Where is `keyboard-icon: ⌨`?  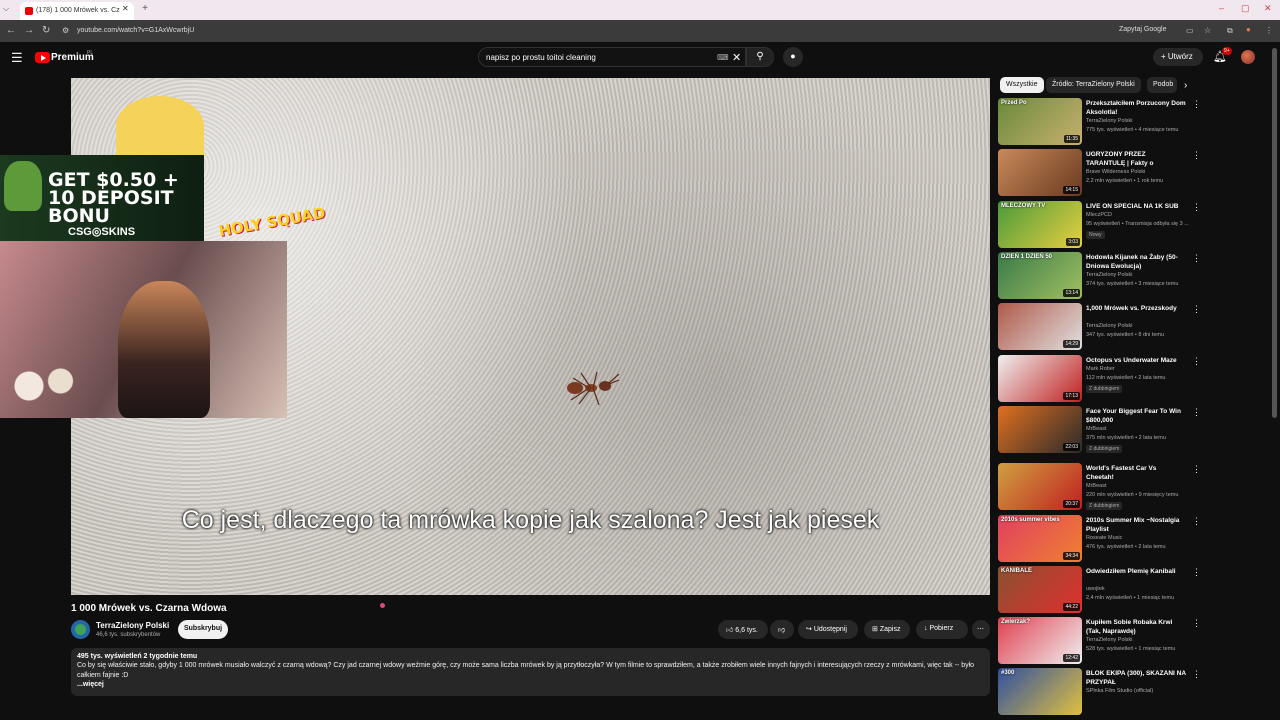
keyboard-icon: ⌨ is located at coordinates (723, 57).